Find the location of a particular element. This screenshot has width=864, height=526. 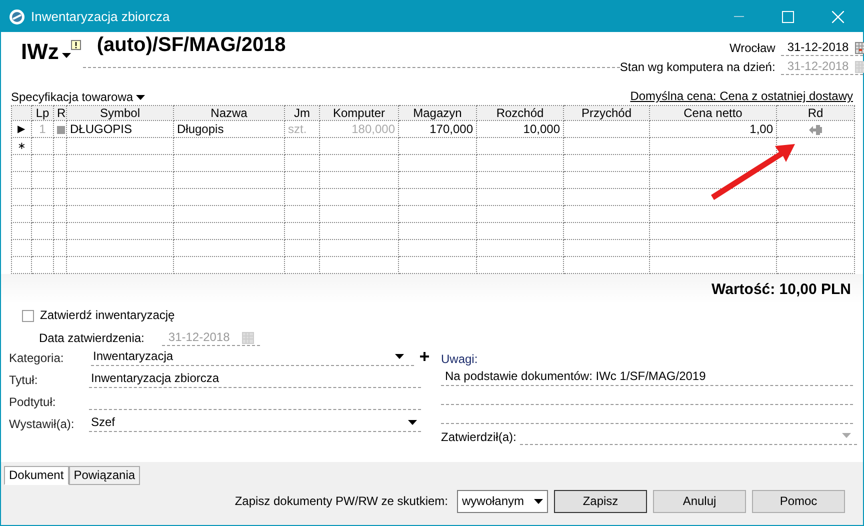

window-title: Inwentaryzacja zbiorcza is located at coordinates (100, 16).